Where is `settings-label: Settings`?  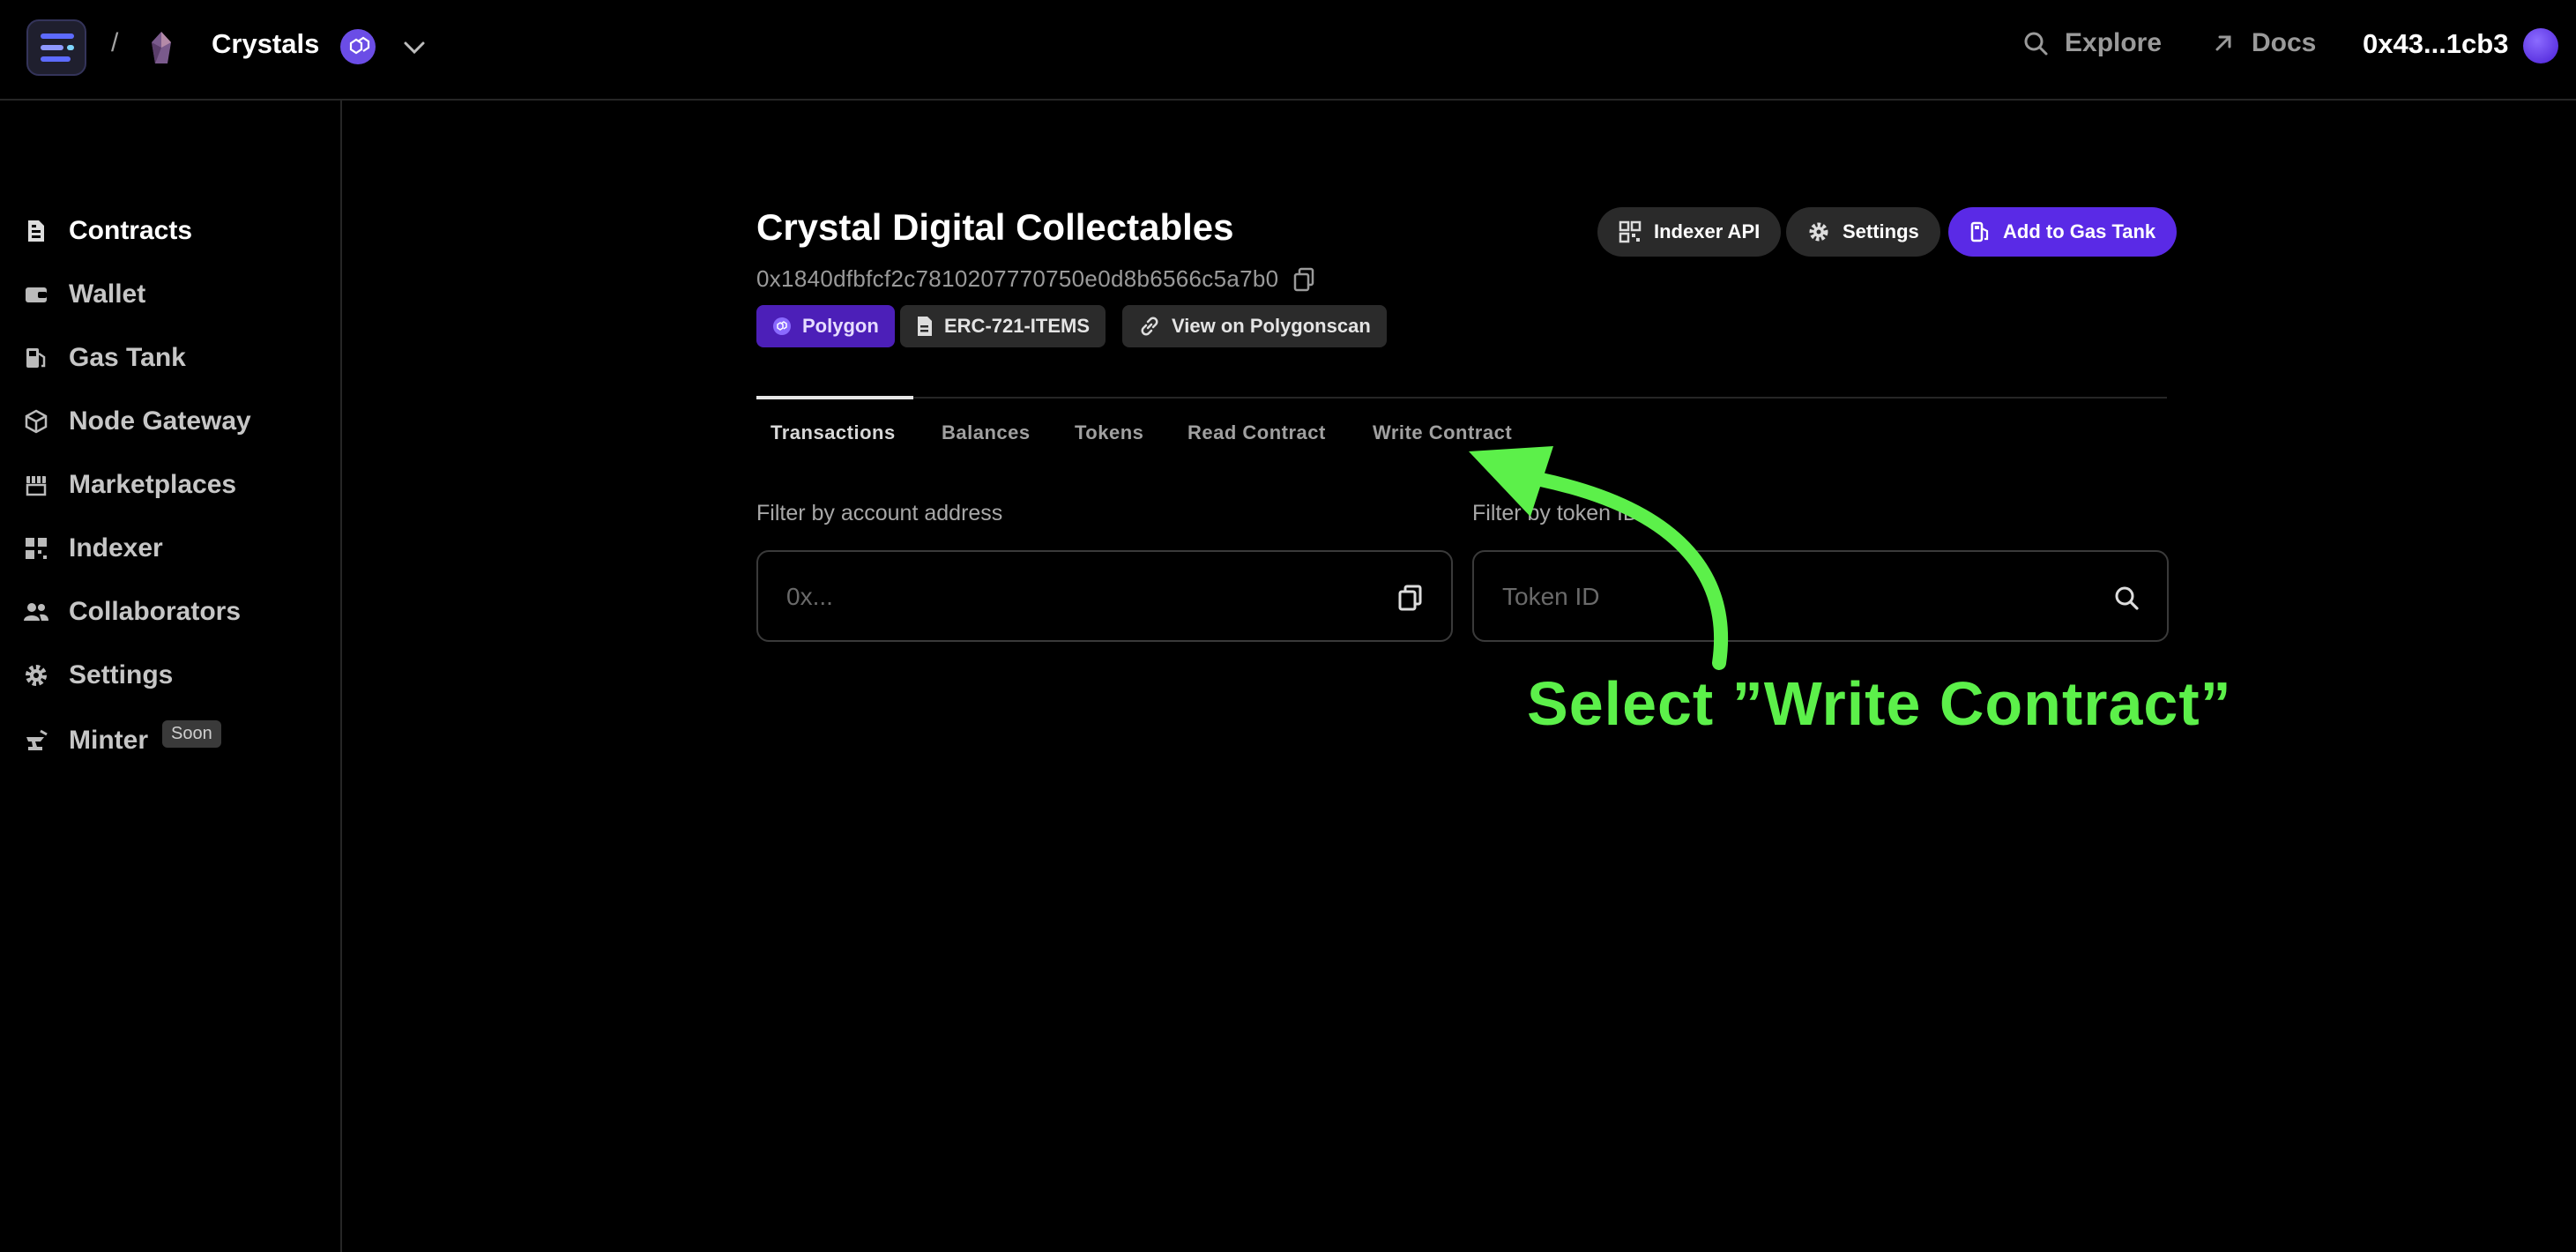 settings-label: Settings is located at coordinates (1881, 231).